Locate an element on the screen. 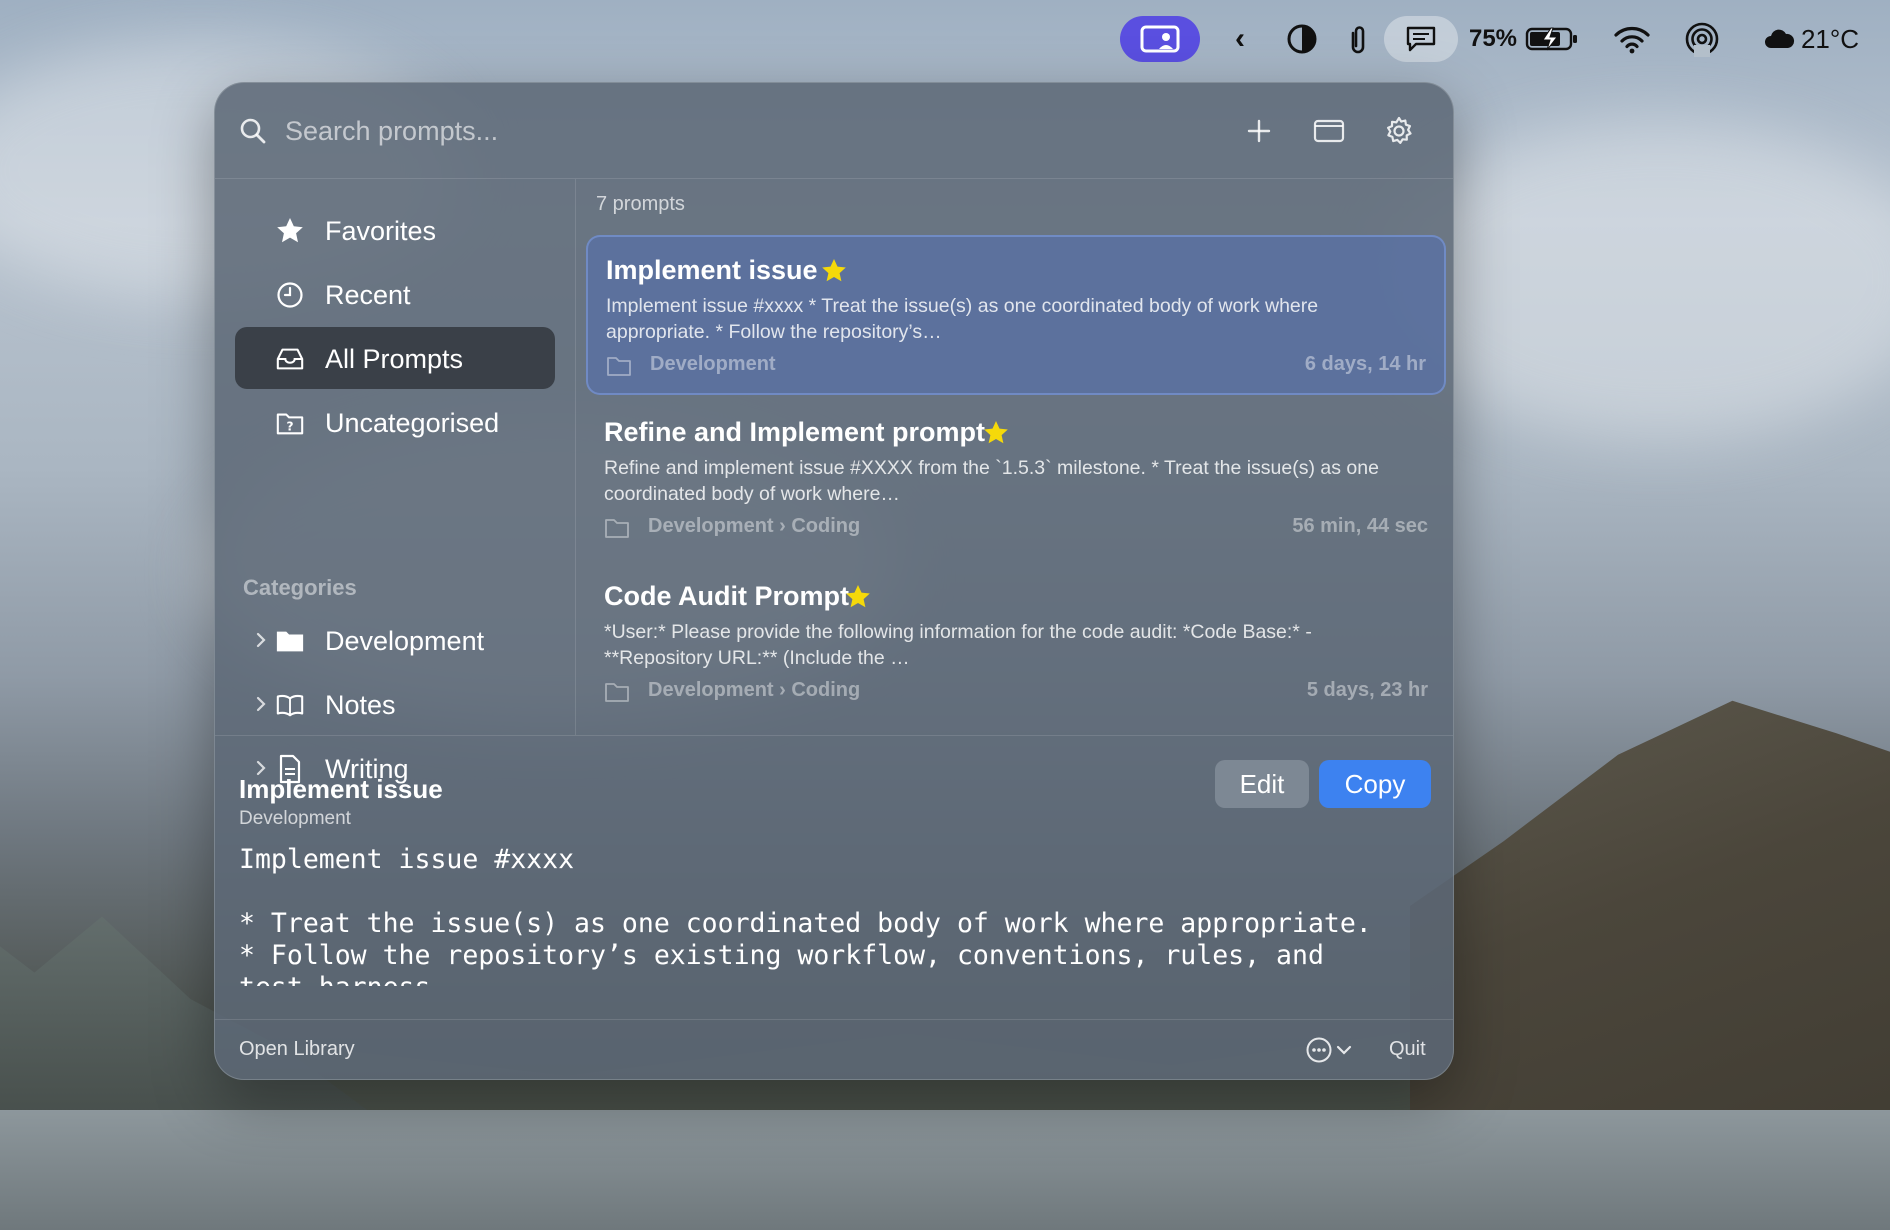 The width and height of the screenshot is (1890, 1230). category-label: Notes is located at coordinates (360, 705).